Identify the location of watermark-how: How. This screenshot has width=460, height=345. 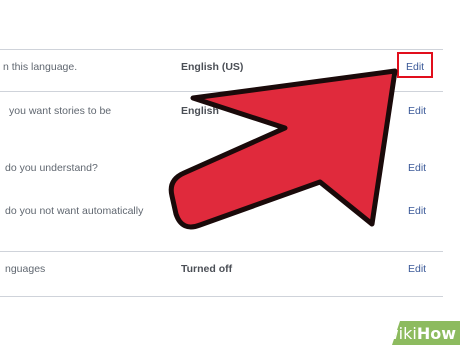
(436, 333).